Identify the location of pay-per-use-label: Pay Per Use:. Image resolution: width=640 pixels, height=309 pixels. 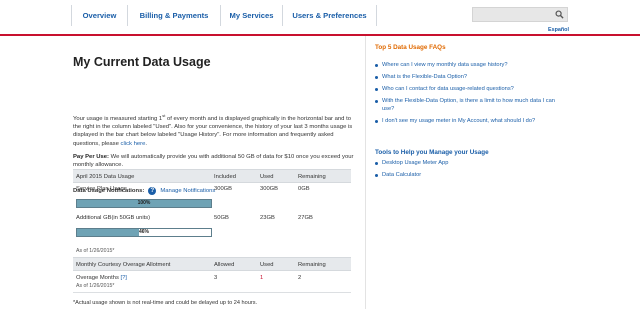
(91, 157).